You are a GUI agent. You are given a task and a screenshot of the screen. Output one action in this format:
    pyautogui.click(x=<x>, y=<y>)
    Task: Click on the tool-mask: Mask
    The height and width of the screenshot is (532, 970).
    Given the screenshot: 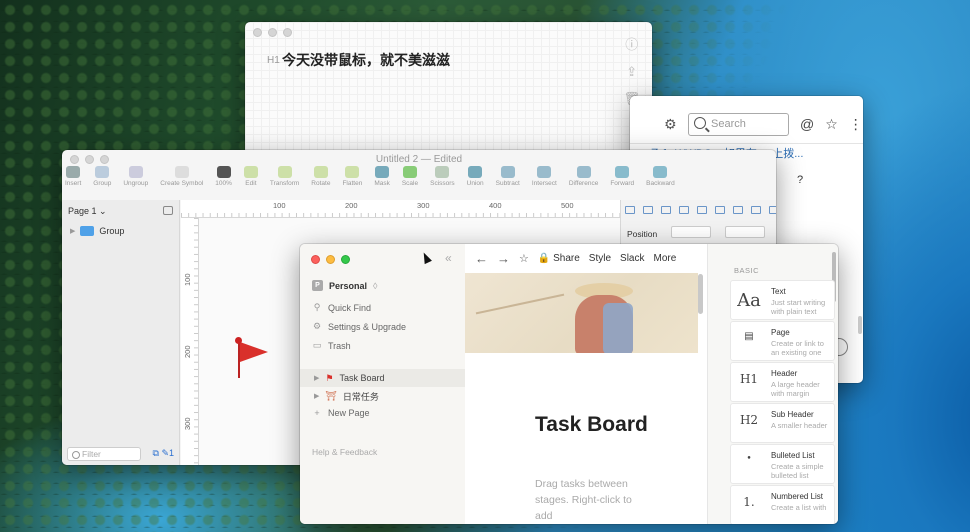 What is the action you would take?
    pyautogui.click(x=382, y=176)
    